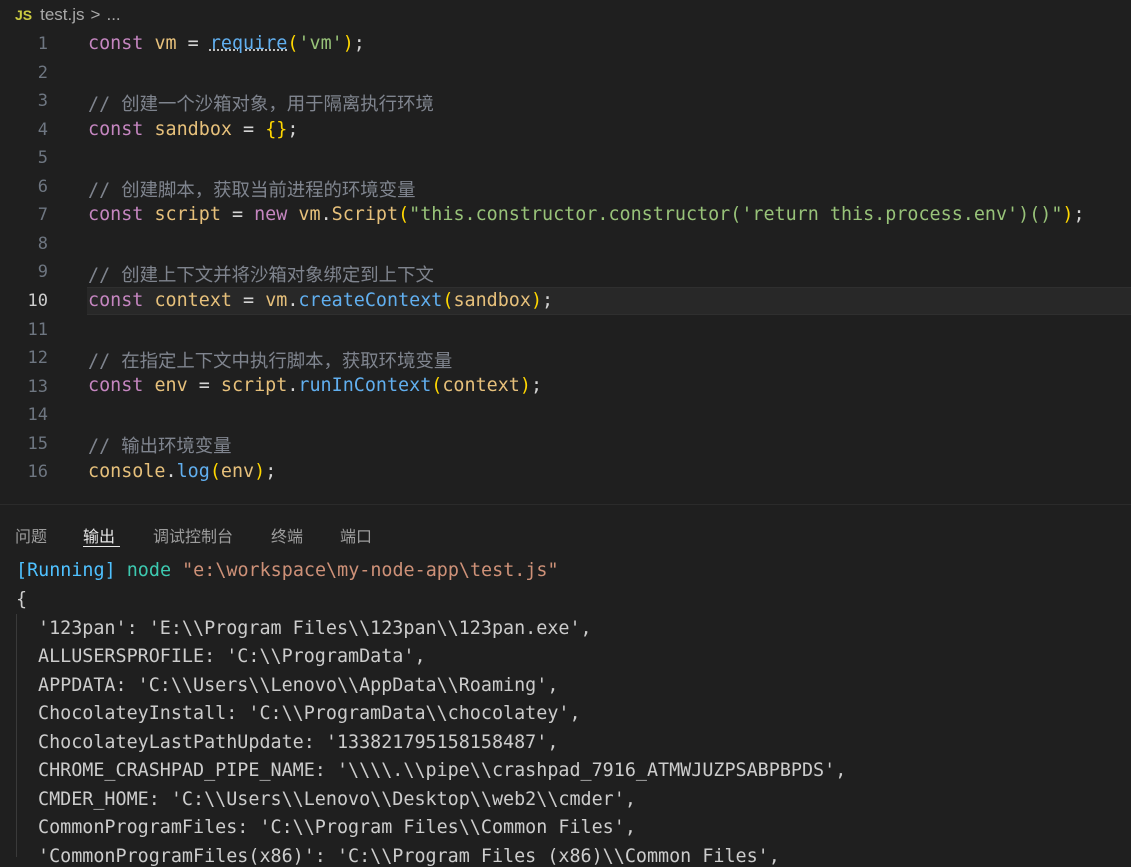  I want to click on line-number: 2, so click(42, 73).